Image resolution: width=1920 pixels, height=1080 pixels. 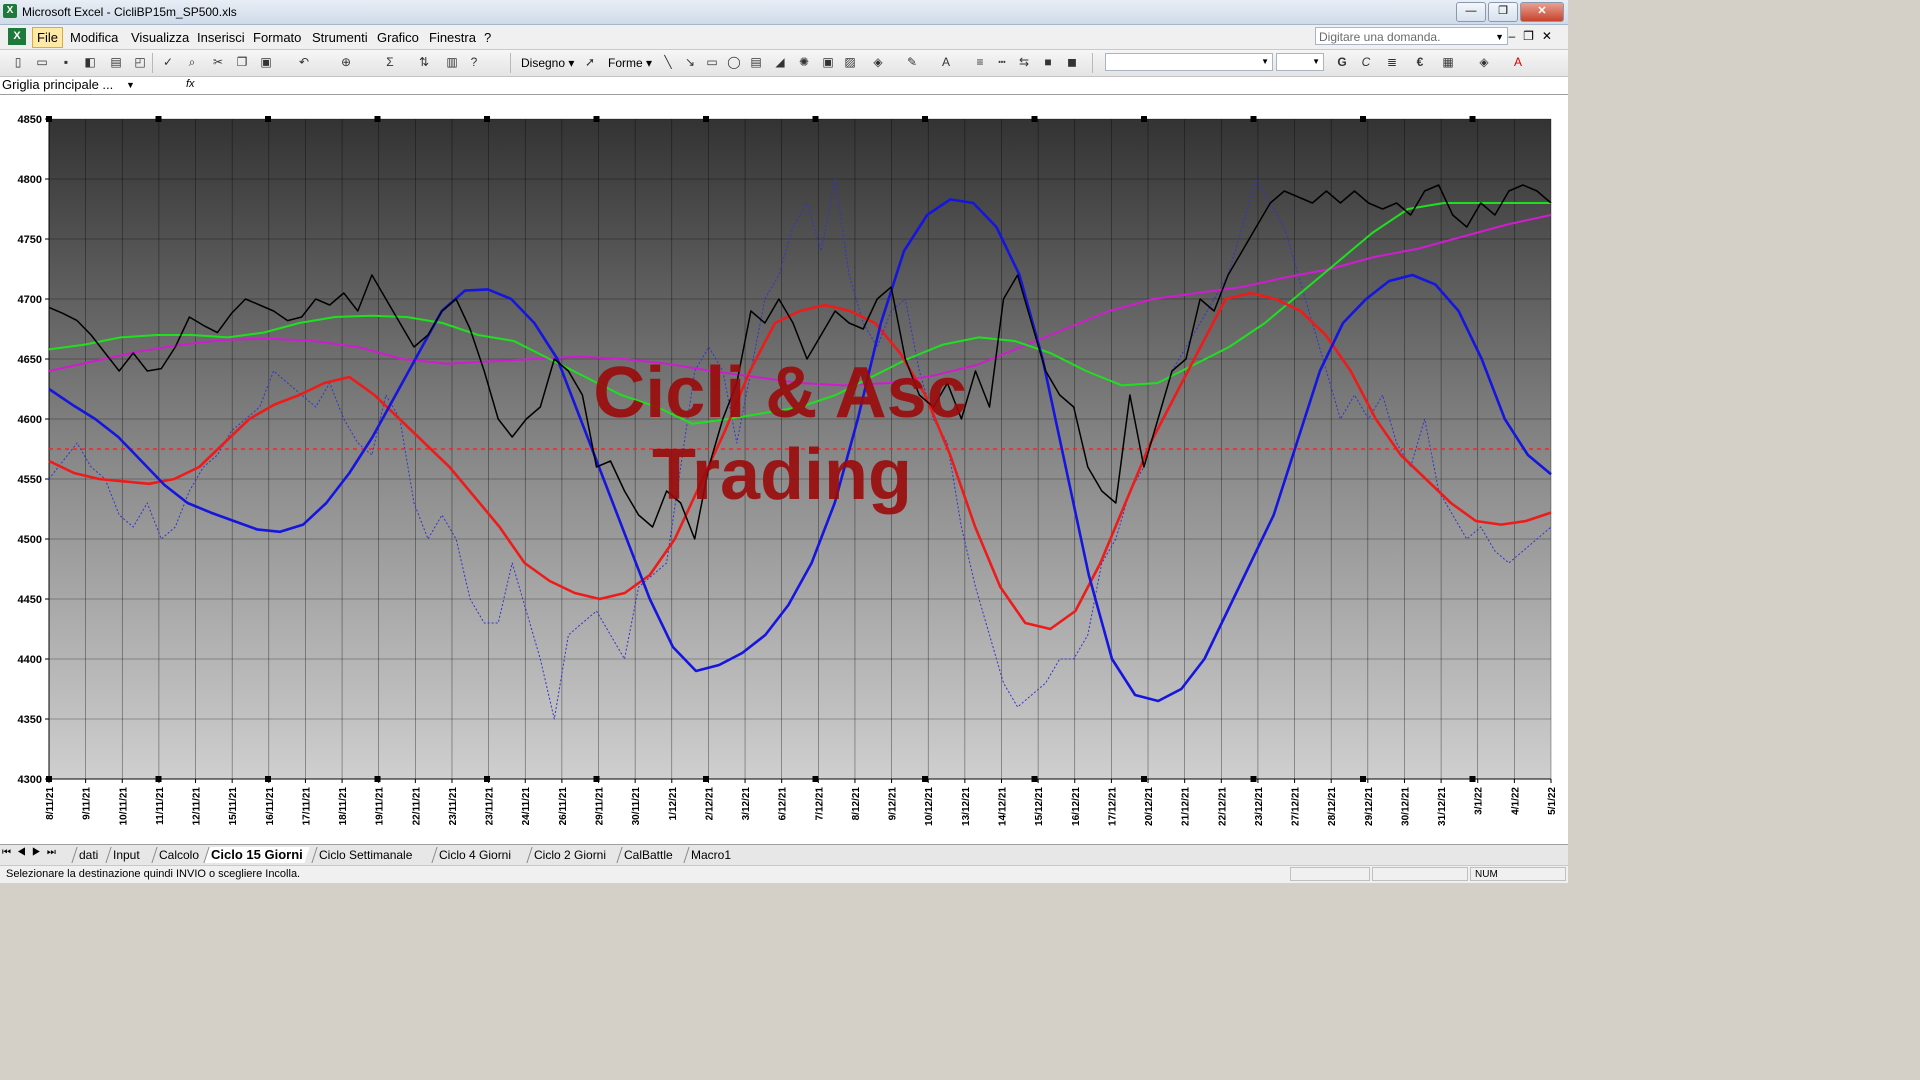 I want to click on menu-visualizza: Visualizza, so click(x=160, y=37).